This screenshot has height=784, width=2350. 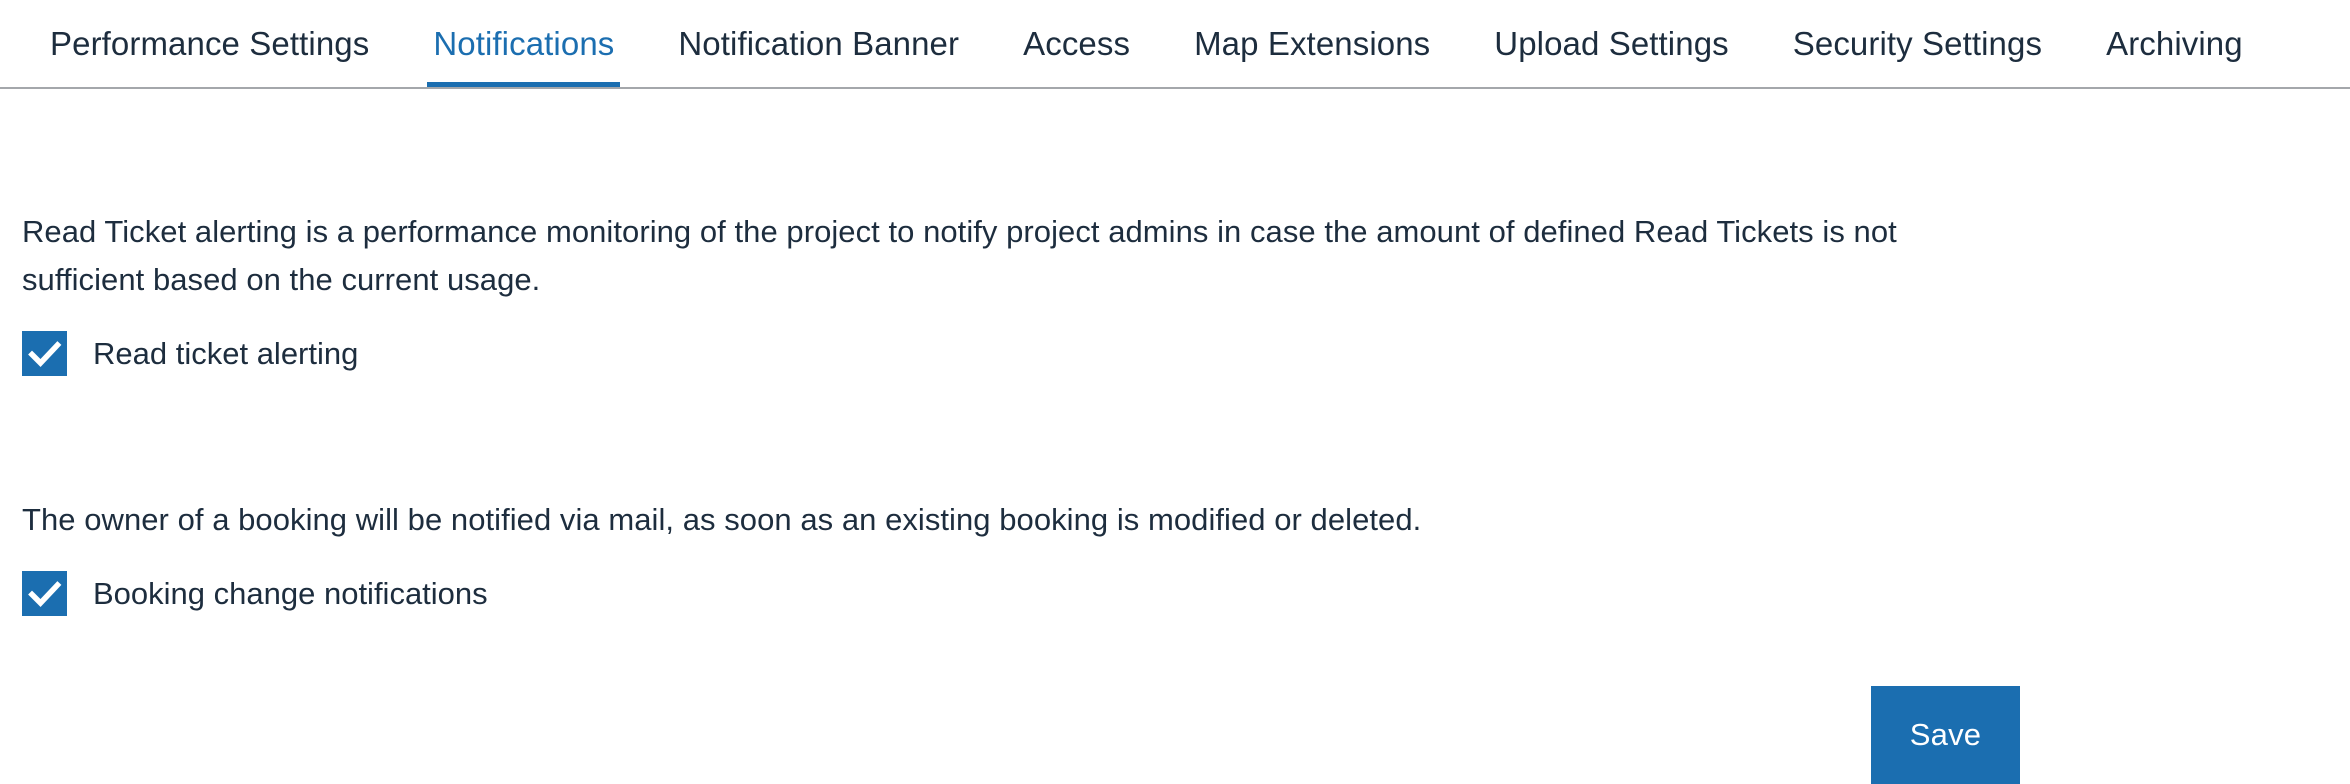 What do you see at coordinates (1611, 43) in the screenshot?
I see `tab-upload-settings: Upload Settings` at bounding box center [1611, 43].